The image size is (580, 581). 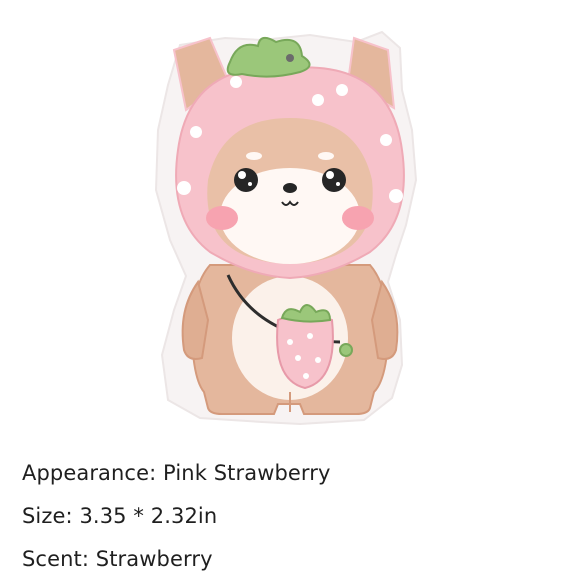 What do you see at coordinates (222, 218) in the screenshot?
I see `dog-left-blush` at bounding box center [222, 218].